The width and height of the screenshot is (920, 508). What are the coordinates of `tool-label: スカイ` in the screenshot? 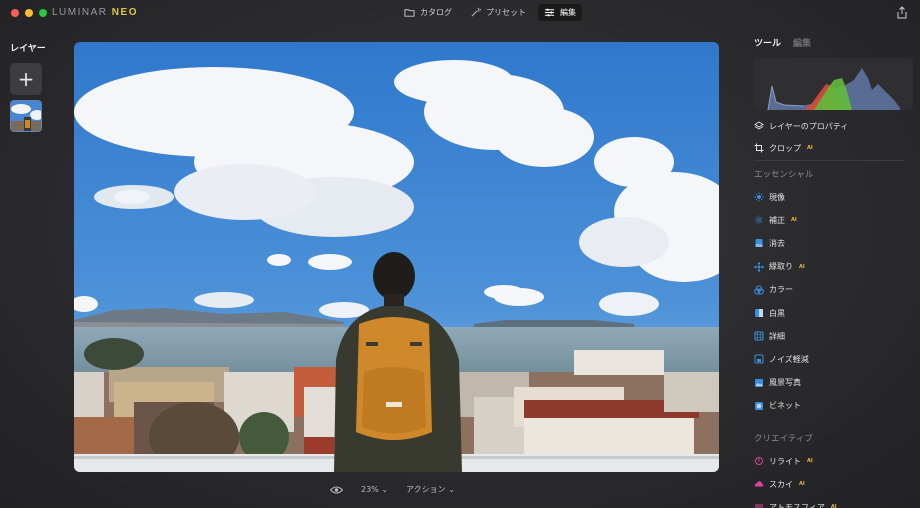 It's located at (781, 484).